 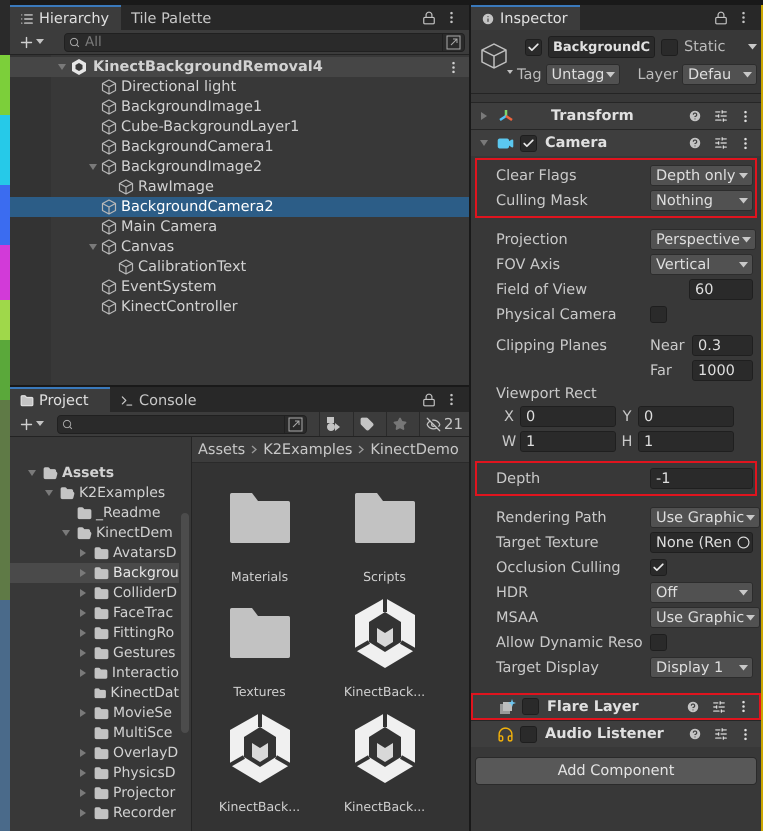 I want to click on breadcrumb-link: KinectDemo, so click(x=414, y=450).